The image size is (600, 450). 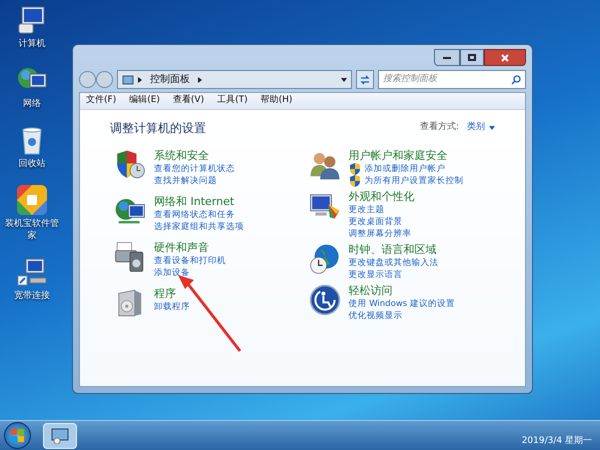 What do you see at coordinates (401, 304) in the screenshot?
I see `task-link: 使用 Windows 建议的设置` at bounding box center [401, 304].